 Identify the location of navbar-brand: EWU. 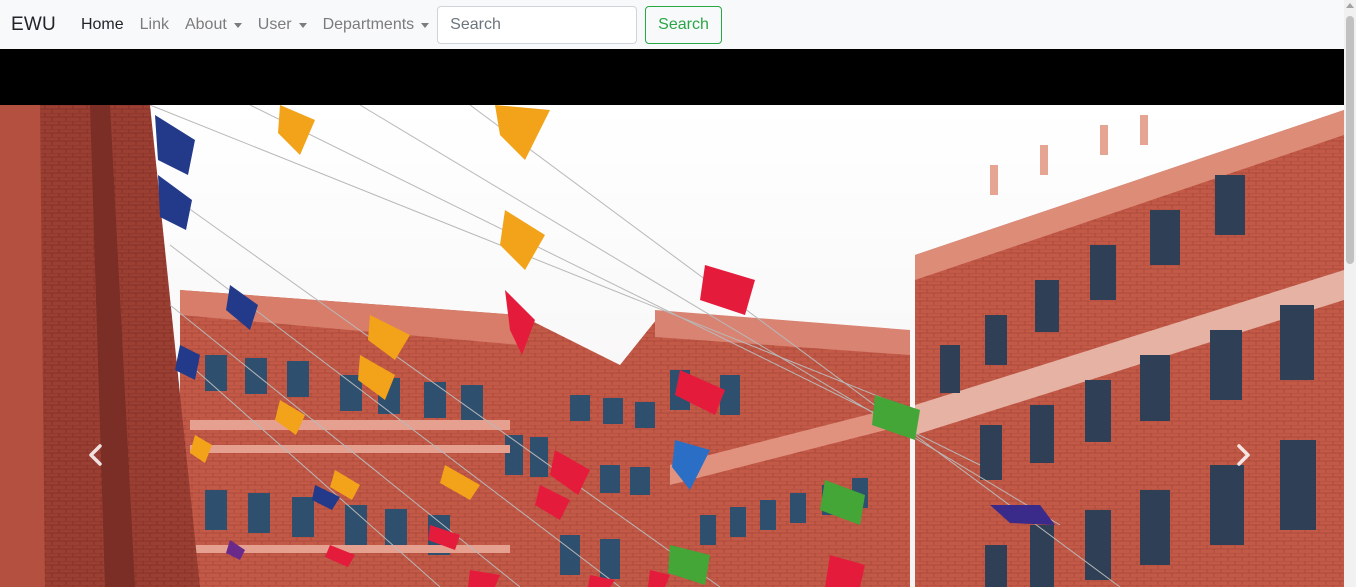
(33, 25).